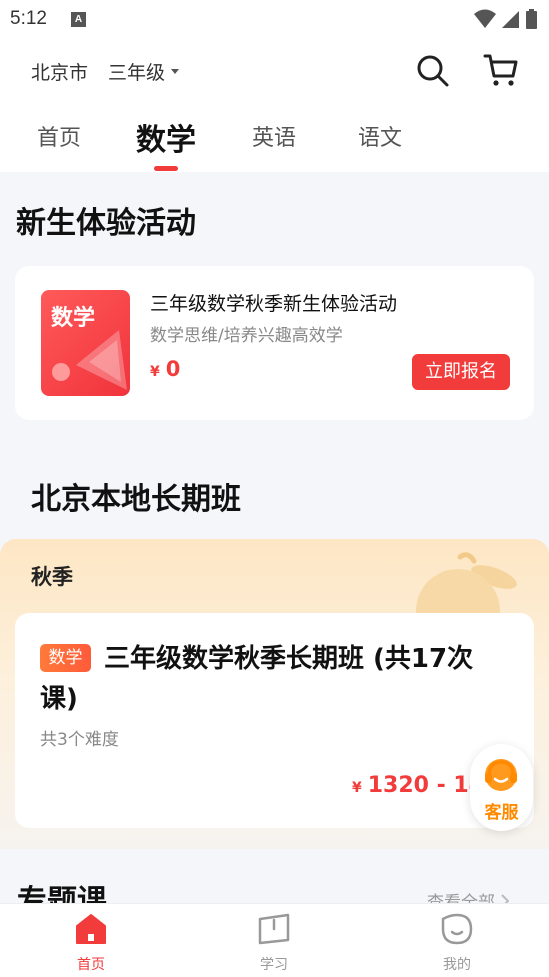 This screenshot has height=977, width=549. What do you see at coordinates (59, 136) in the screenshot?
I see `tab-home: 首页` at bounding box center [59, 136].